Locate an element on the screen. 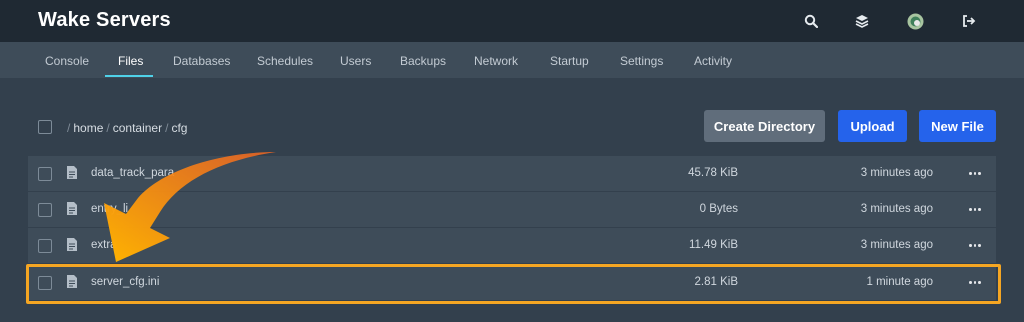 The image size is (1024, 322). file-row: server_cfg.ini 2.81 KiB 1 minute ago is located at coordinates (512, 282).